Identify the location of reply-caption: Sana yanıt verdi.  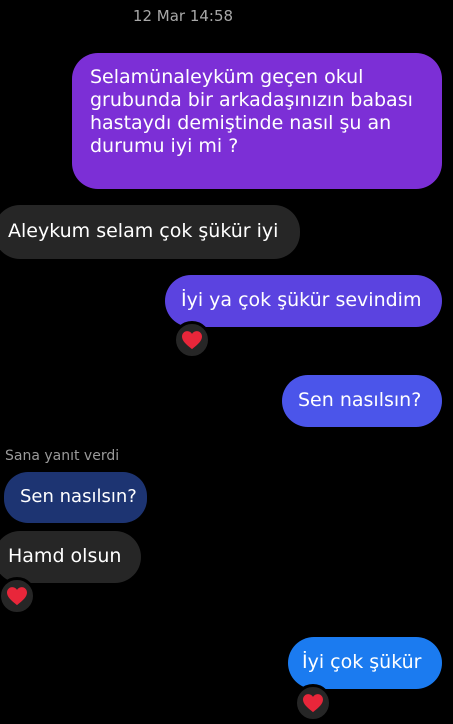
(62, 456).